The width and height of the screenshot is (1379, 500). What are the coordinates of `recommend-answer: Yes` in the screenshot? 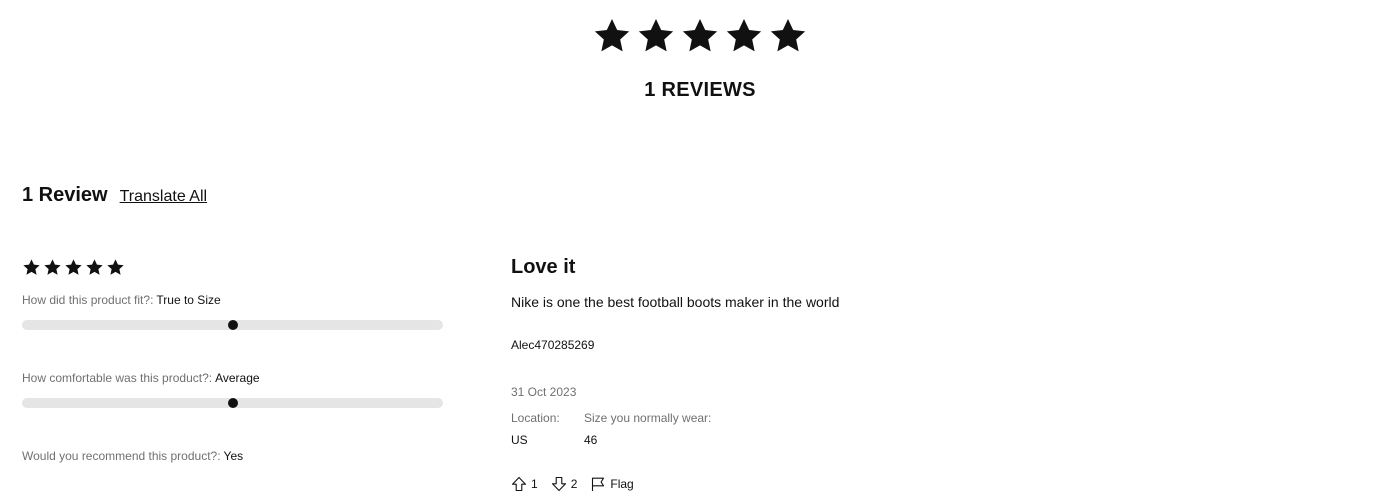 It's located at (233, 456).